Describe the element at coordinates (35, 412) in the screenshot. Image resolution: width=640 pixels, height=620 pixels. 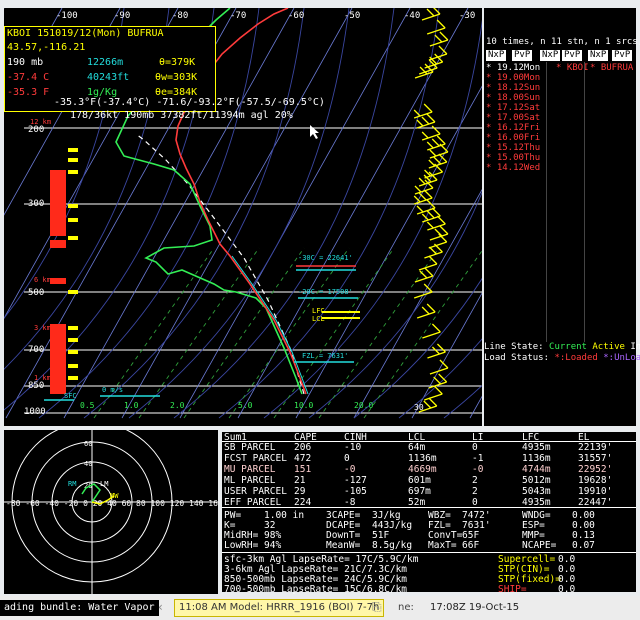
I see `pressure-label: 1000` at that location.